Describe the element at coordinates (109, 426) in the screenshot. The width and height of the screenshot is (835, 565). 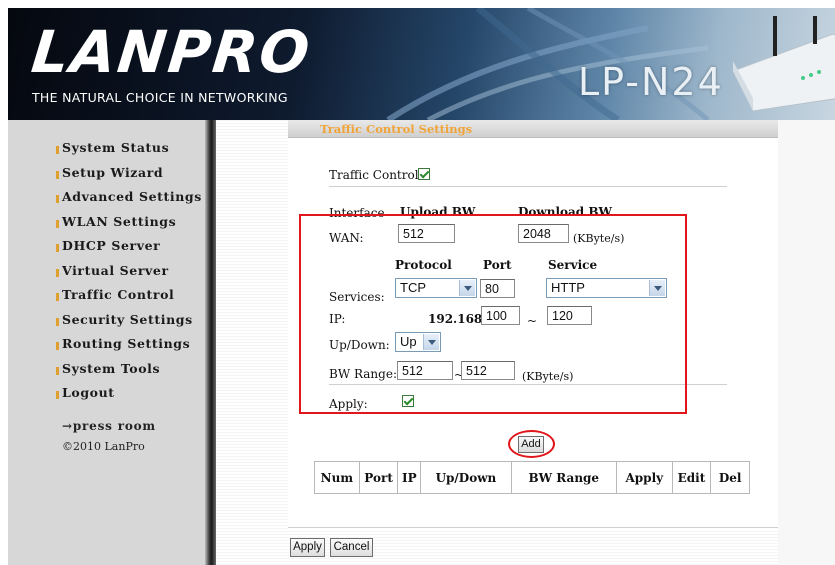
I see `press-room-link: →press room` at that location.